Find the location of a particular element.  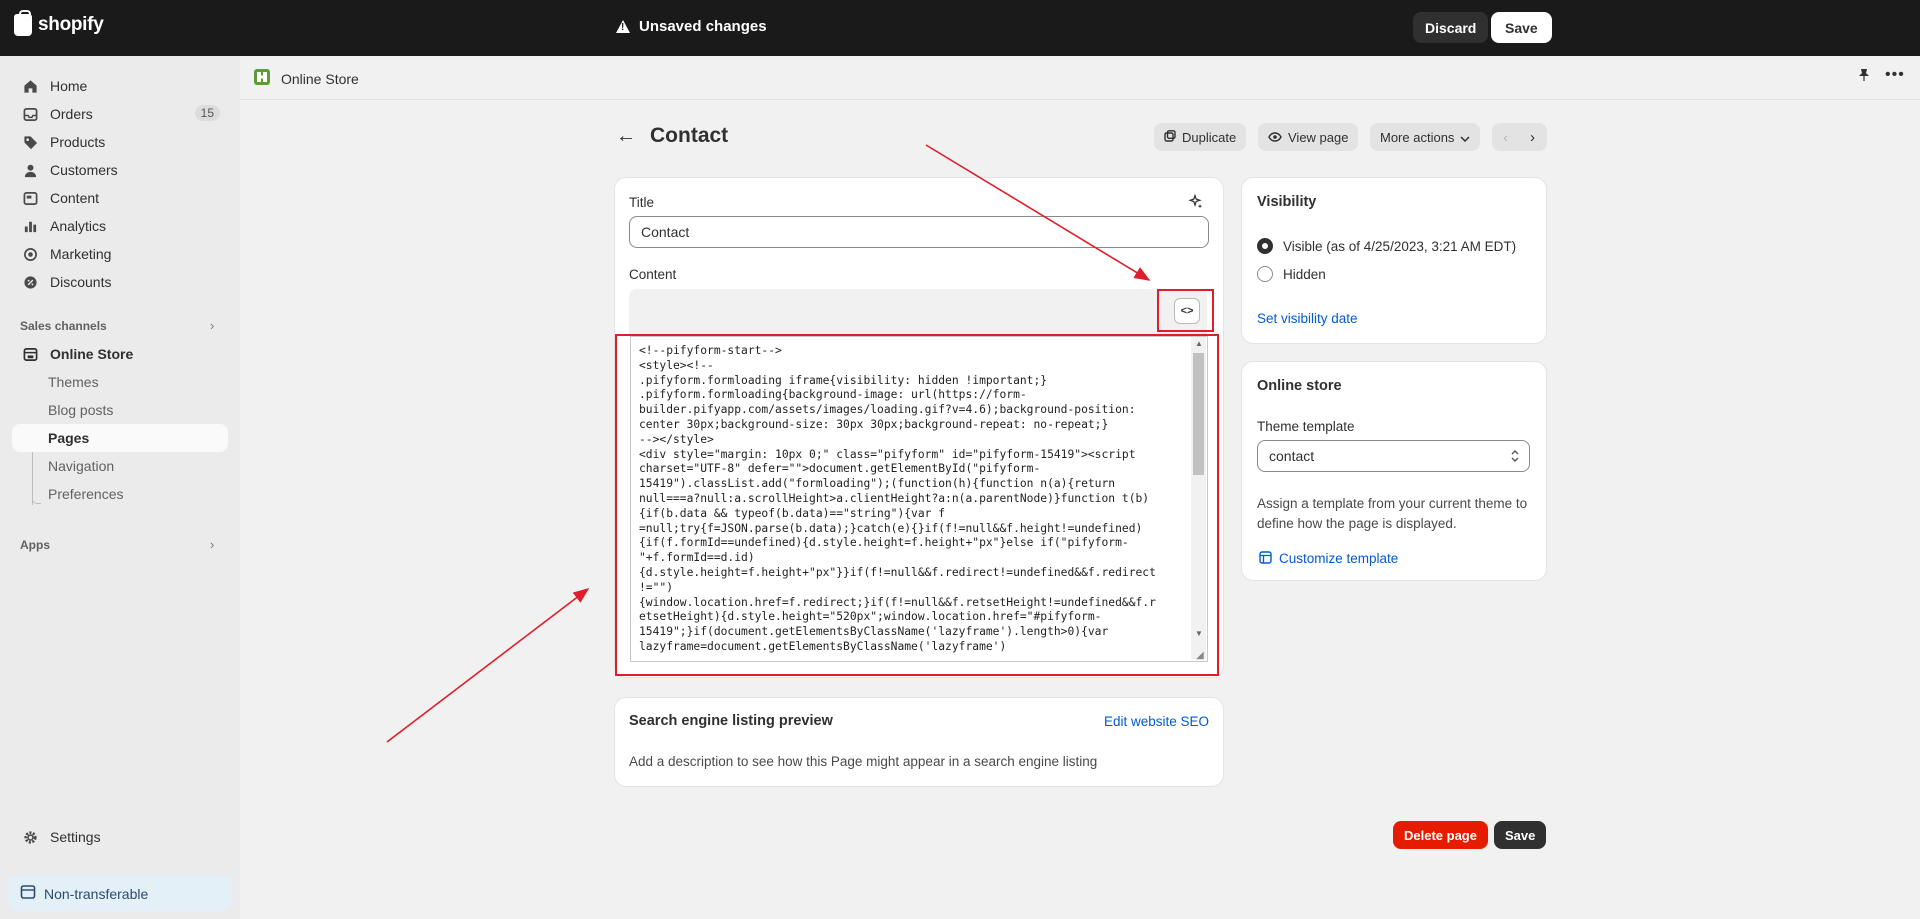

page-title-text: Contact is located at coordinates (689, 135).